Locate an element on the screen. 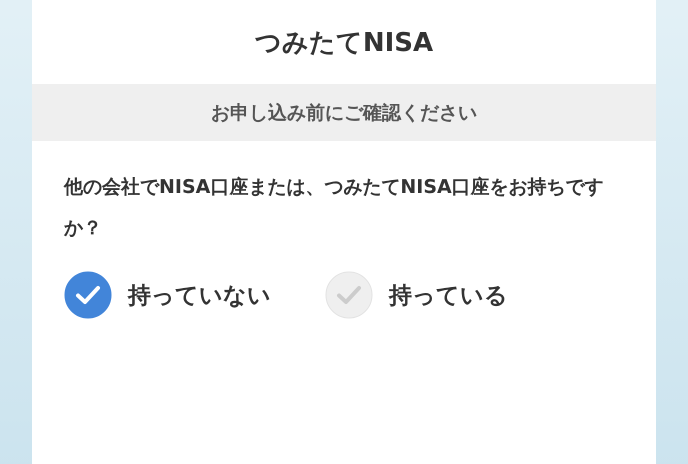 The height and width of the screenshot is (464, 688). page-title: つみたてNISA is located at coordinates (344, 43).